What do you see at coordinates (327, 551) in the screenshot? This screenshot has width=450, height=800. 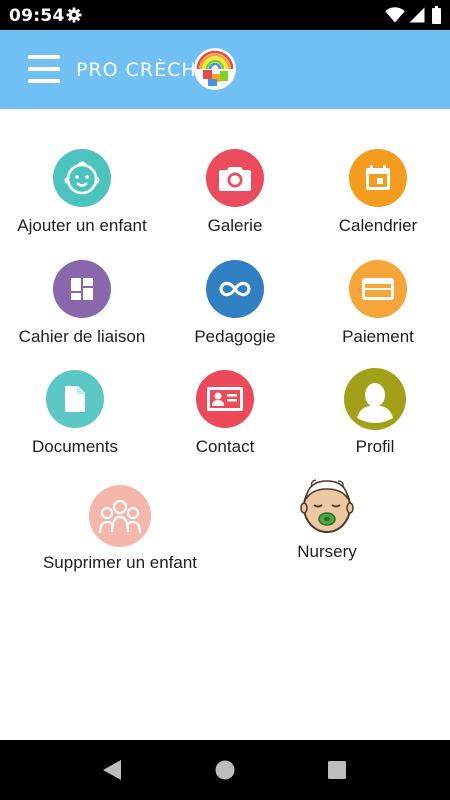 I see `menu-label: Nursery` at bounding box center [327, 551].